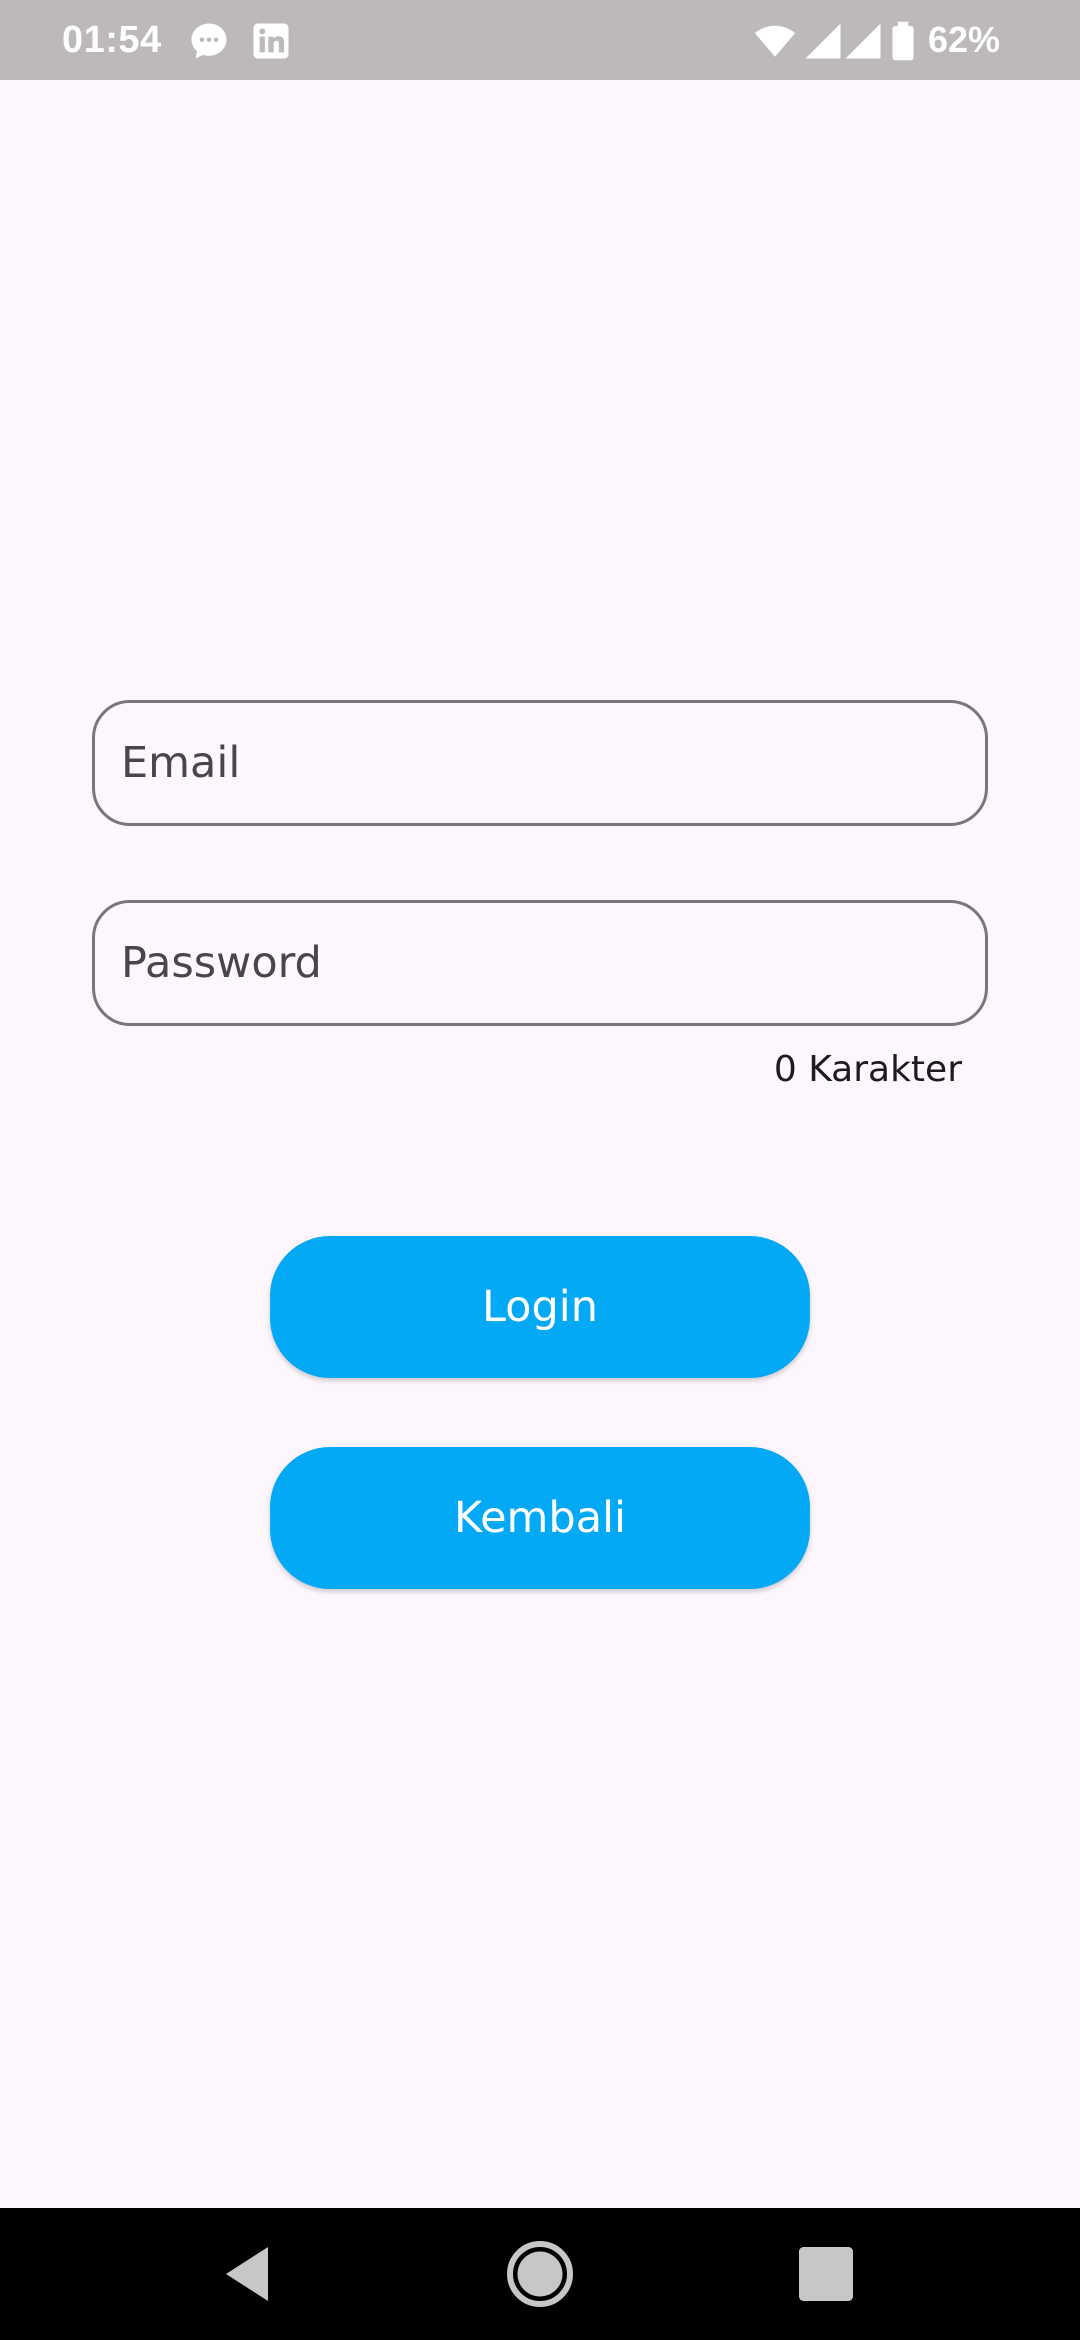 The image size is (1080, 2340). What do you see at coordinates (540, 1307) in the screenshot?
I see `login-button: Login` at bounding box center [540, 1307].